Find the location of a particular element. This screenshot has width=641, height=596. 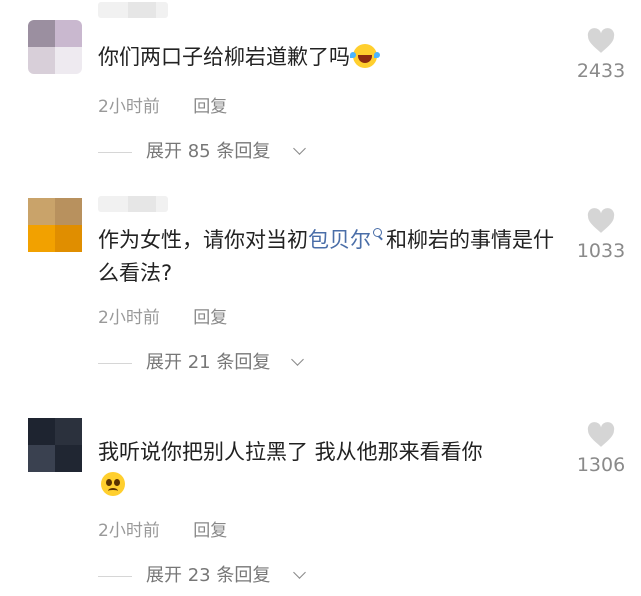

expand-replies-button: 展开 21 条回复 is located at coordinates (208, 363).